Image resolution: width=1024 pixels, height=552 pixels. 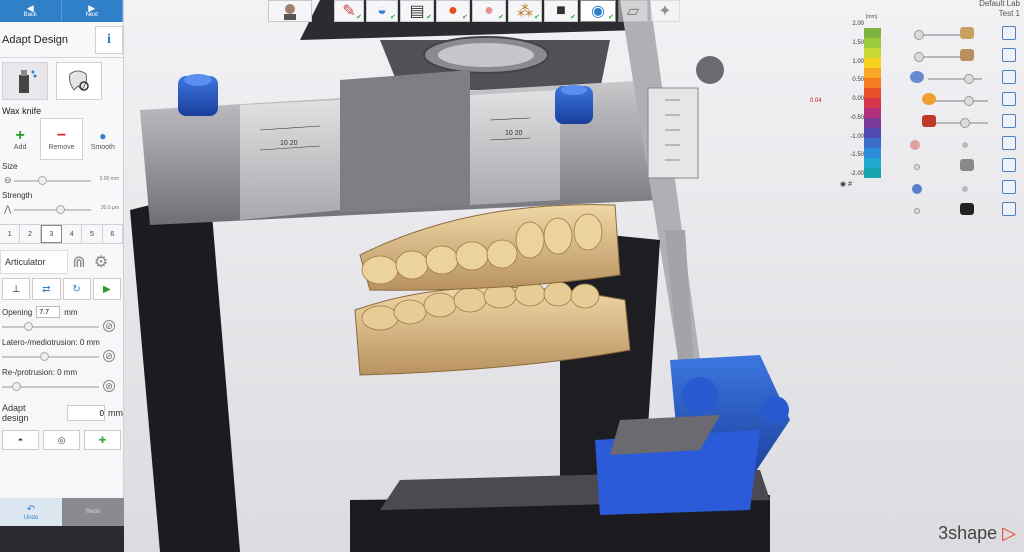 What do you see at coordinates (962, 57) in the screenshot?
I see `layer-lower-model` at bounding box center [962, 57].